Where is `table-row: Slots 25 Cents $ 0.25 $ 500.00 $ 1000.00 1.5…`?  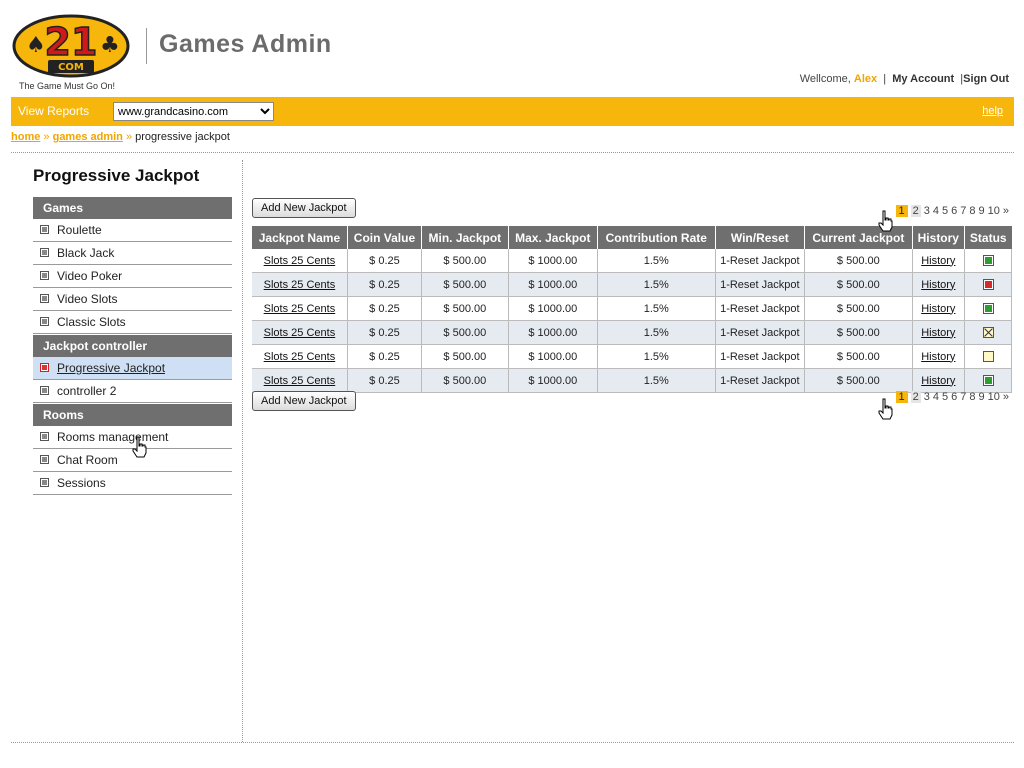
table-row: Slots 25 Cents $ 0.25 $ 500.00 $ 1000.00 1.5… is located at coordinates (632, 308).